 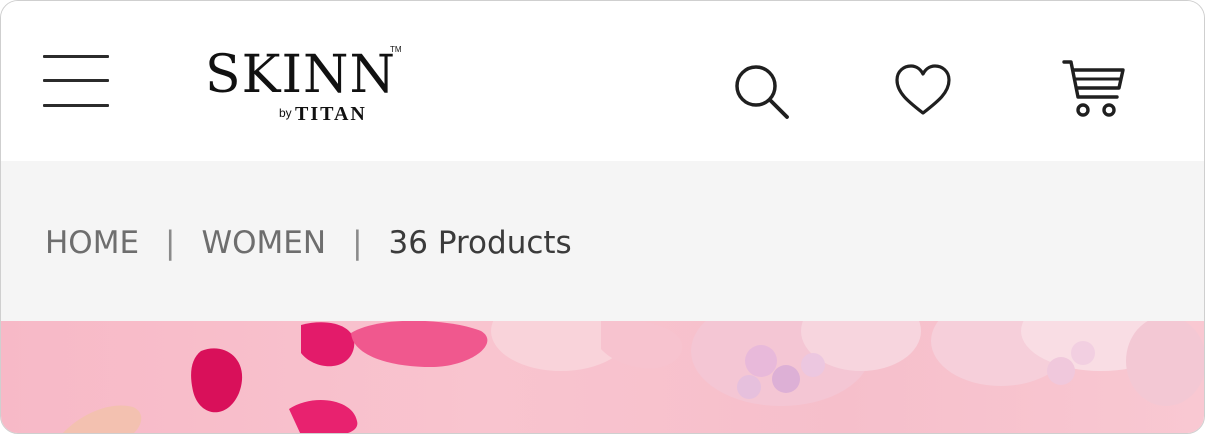 I want to click on breadcrumb: HOME | WOMEN | 36 Products, so click(x=308, y=243).